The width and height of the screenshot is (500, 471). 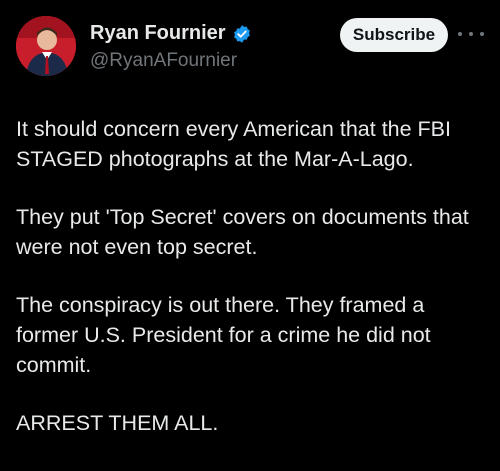 What do you see at coordinates (158, 33) in the screenshot?
I see `author-display-name: Ryan Fournier` at bounding box center [158, 33].